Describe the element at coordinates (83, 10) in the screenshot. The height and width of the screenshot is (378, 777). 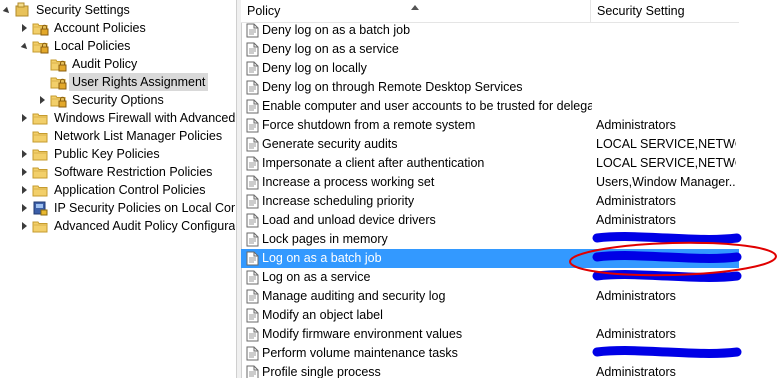
I see `tree-item-label: Security Settings` at that location.